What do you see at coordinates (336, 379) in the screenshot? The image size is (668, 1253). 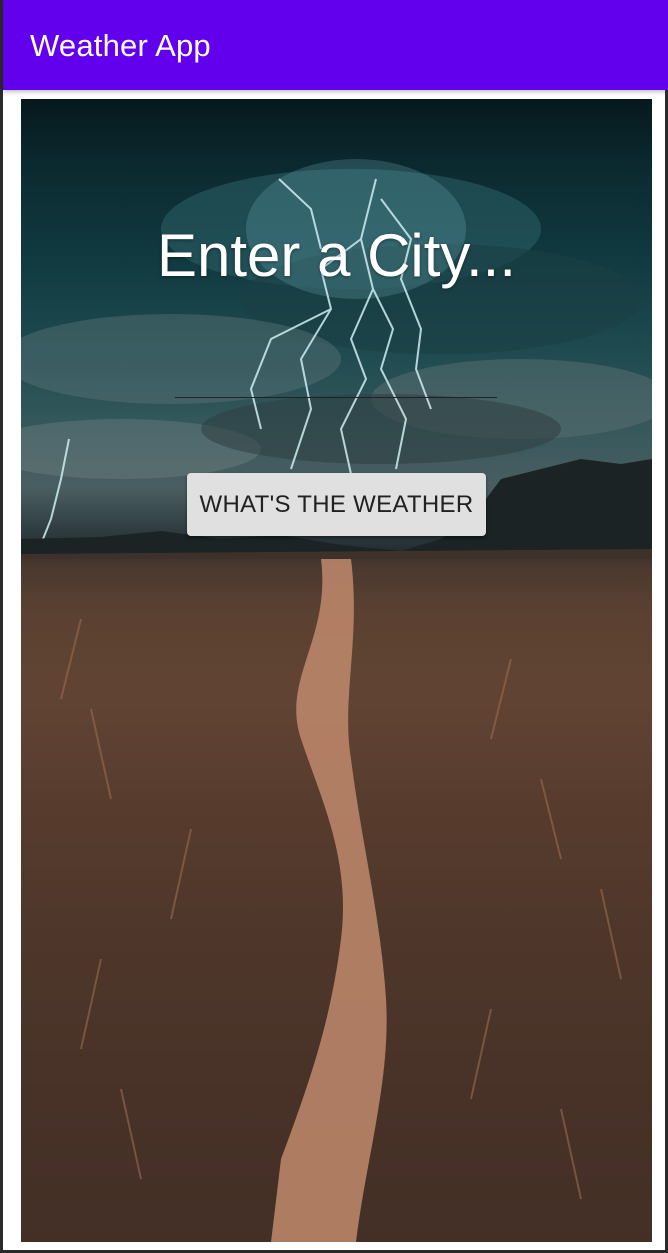 I see `city-input` at bounding box center [336, 379].